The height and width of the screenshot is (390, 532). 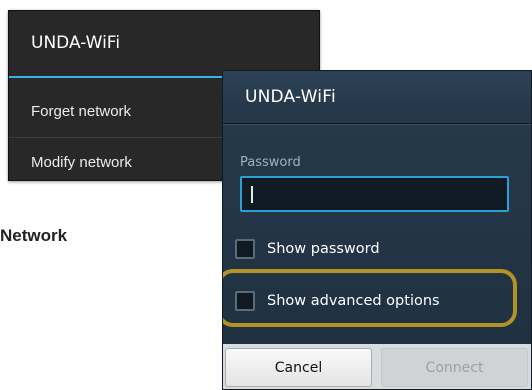 I want to click on password-label: Password, so click(x=270, y=162).